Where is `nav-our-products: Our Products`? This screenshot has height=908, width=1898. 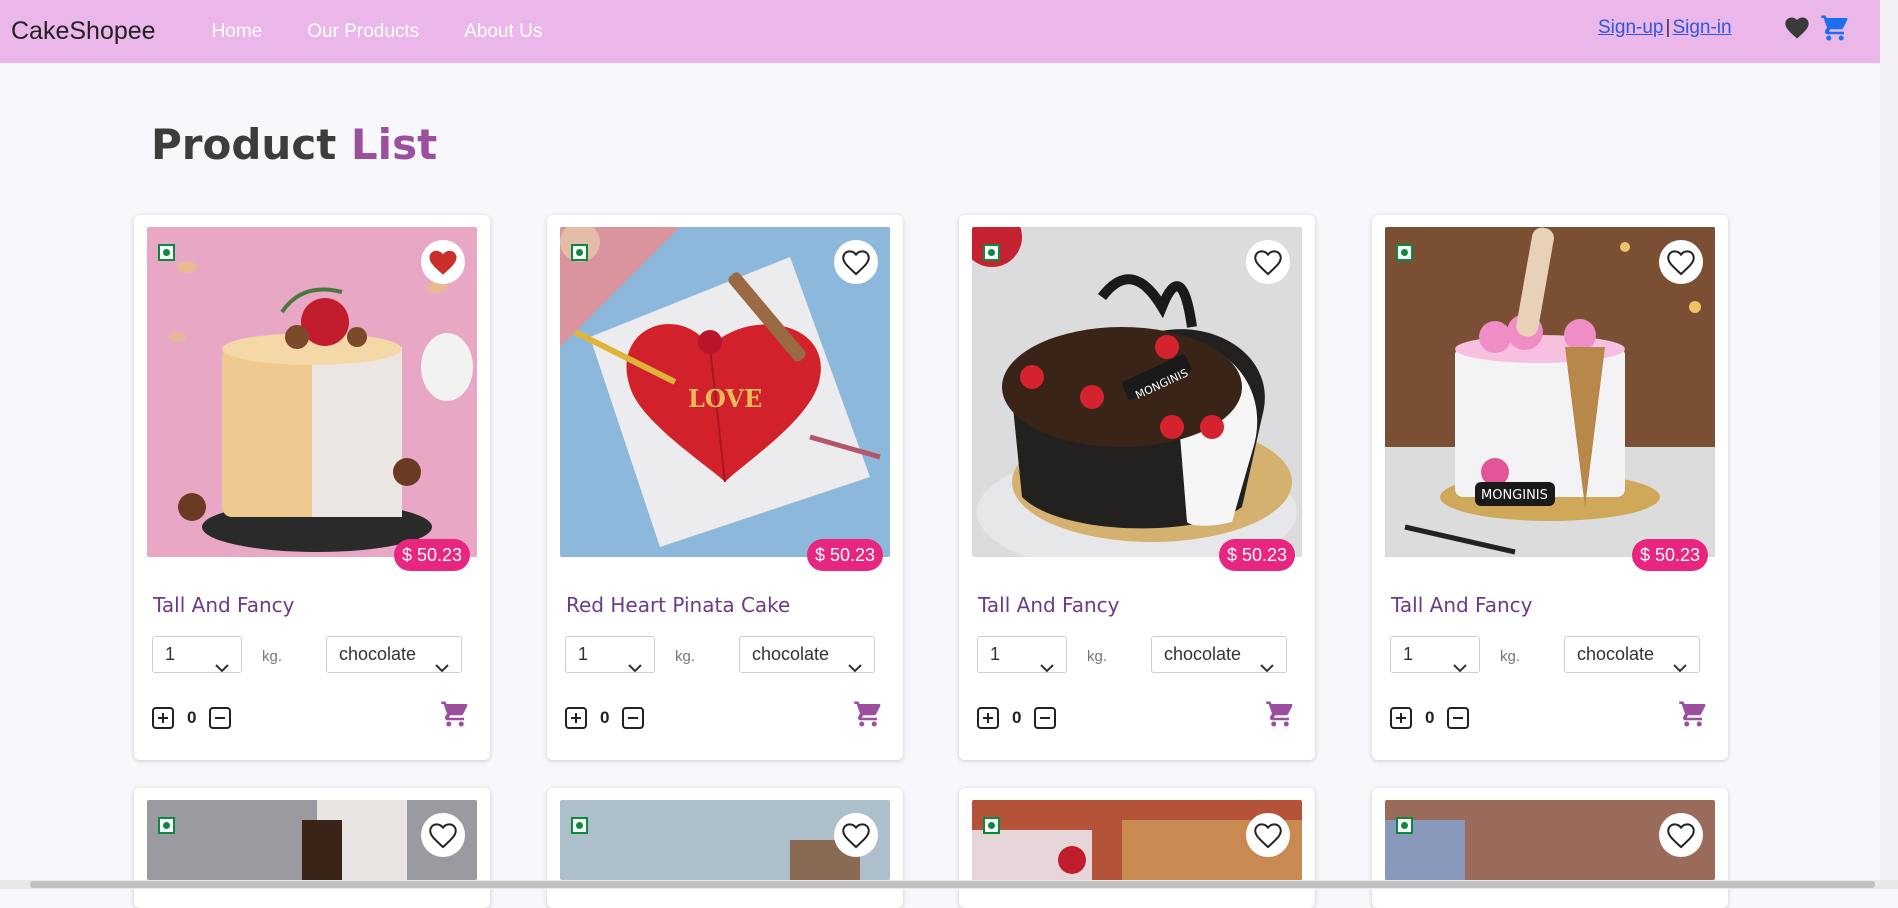
nav-our-products: Our Products is located at coordinates (363, 32).